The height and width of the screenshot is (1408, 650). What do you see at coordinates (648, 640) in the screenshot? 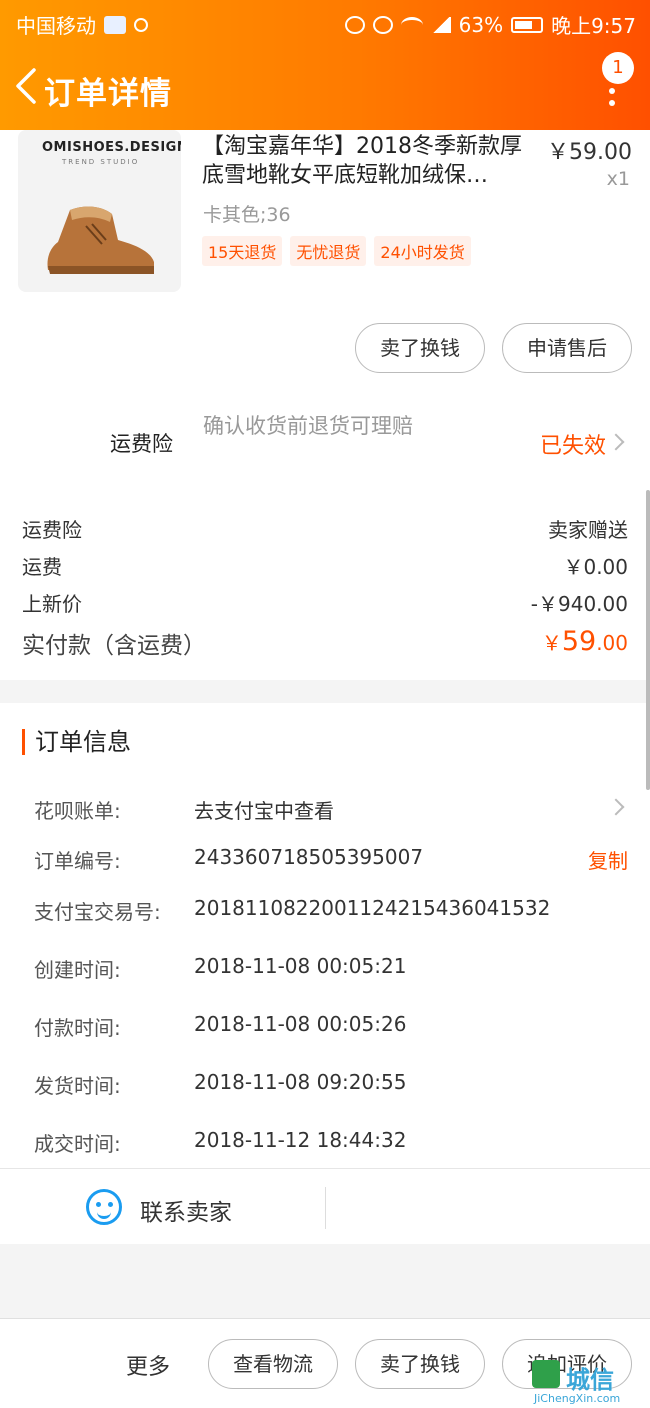
I see `scrollbar` at bounding box center [648, 640].